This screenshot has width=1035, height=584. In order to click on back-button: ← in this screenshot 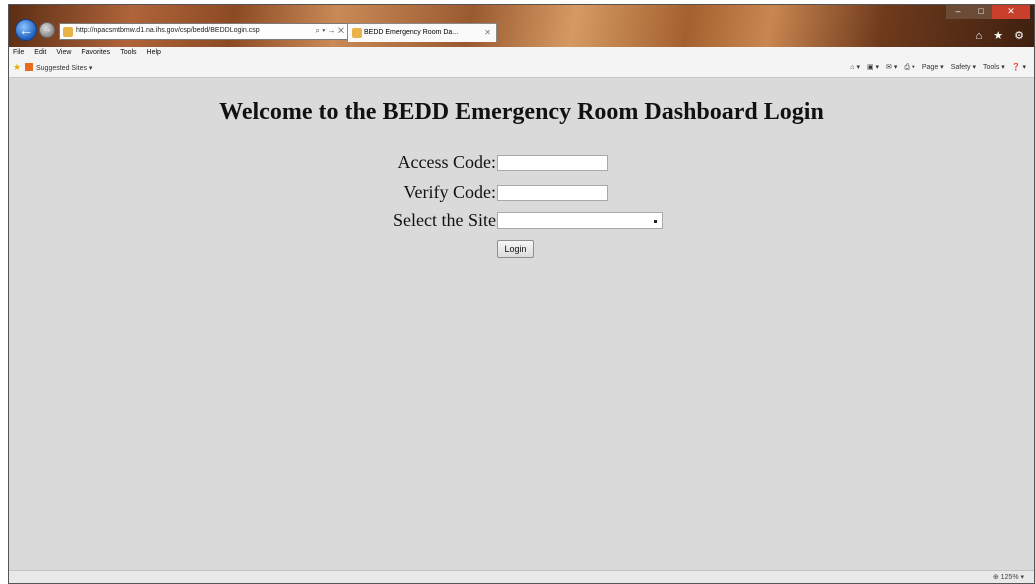, I will do `click(26, 30)`.